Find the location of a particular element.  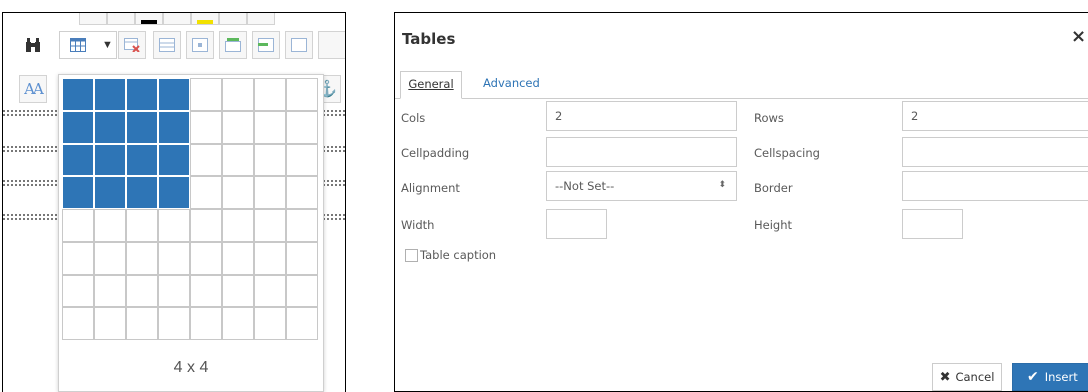

delete-row-button is located at coordinates (266, 45).